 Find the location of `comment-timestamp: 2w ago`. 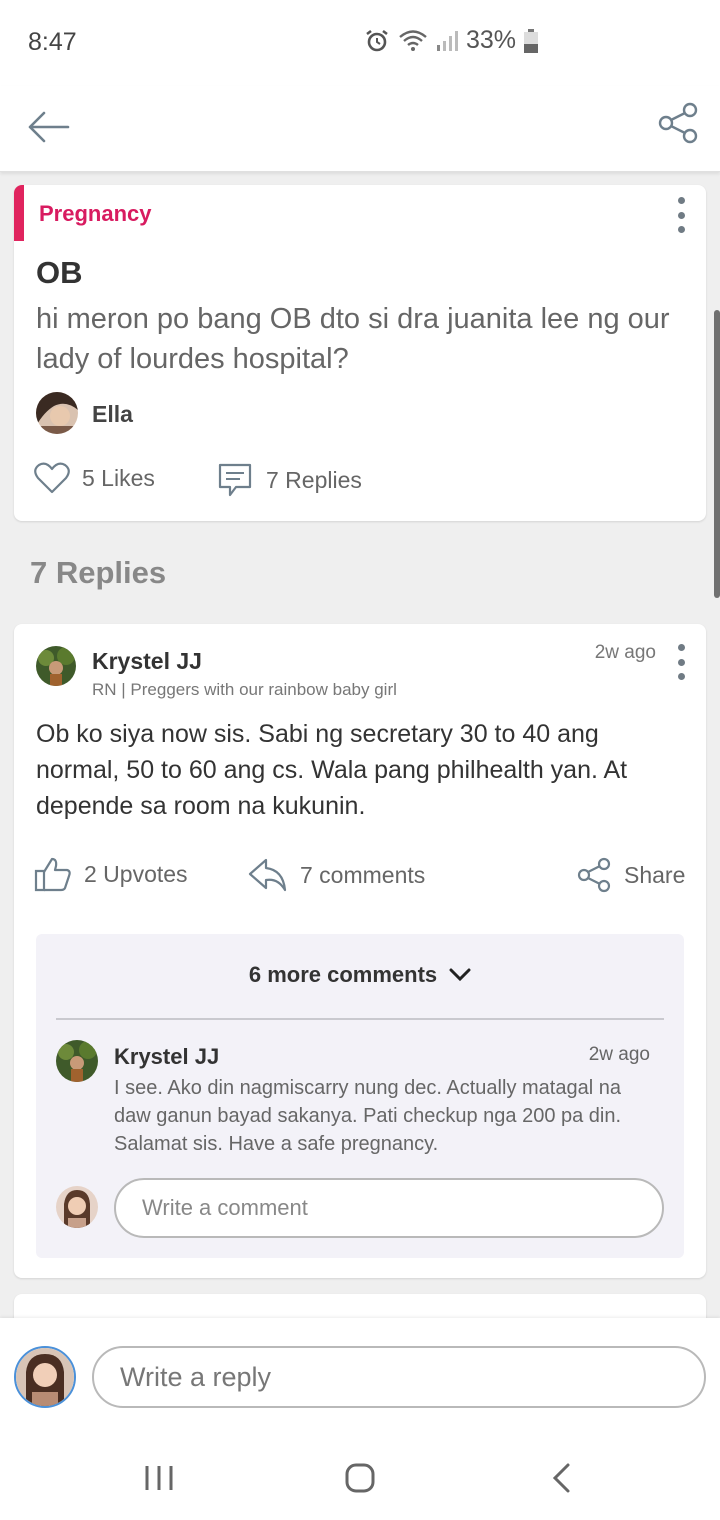

comment-timestamp: 2w ago is located at coordinates (619, 1054).